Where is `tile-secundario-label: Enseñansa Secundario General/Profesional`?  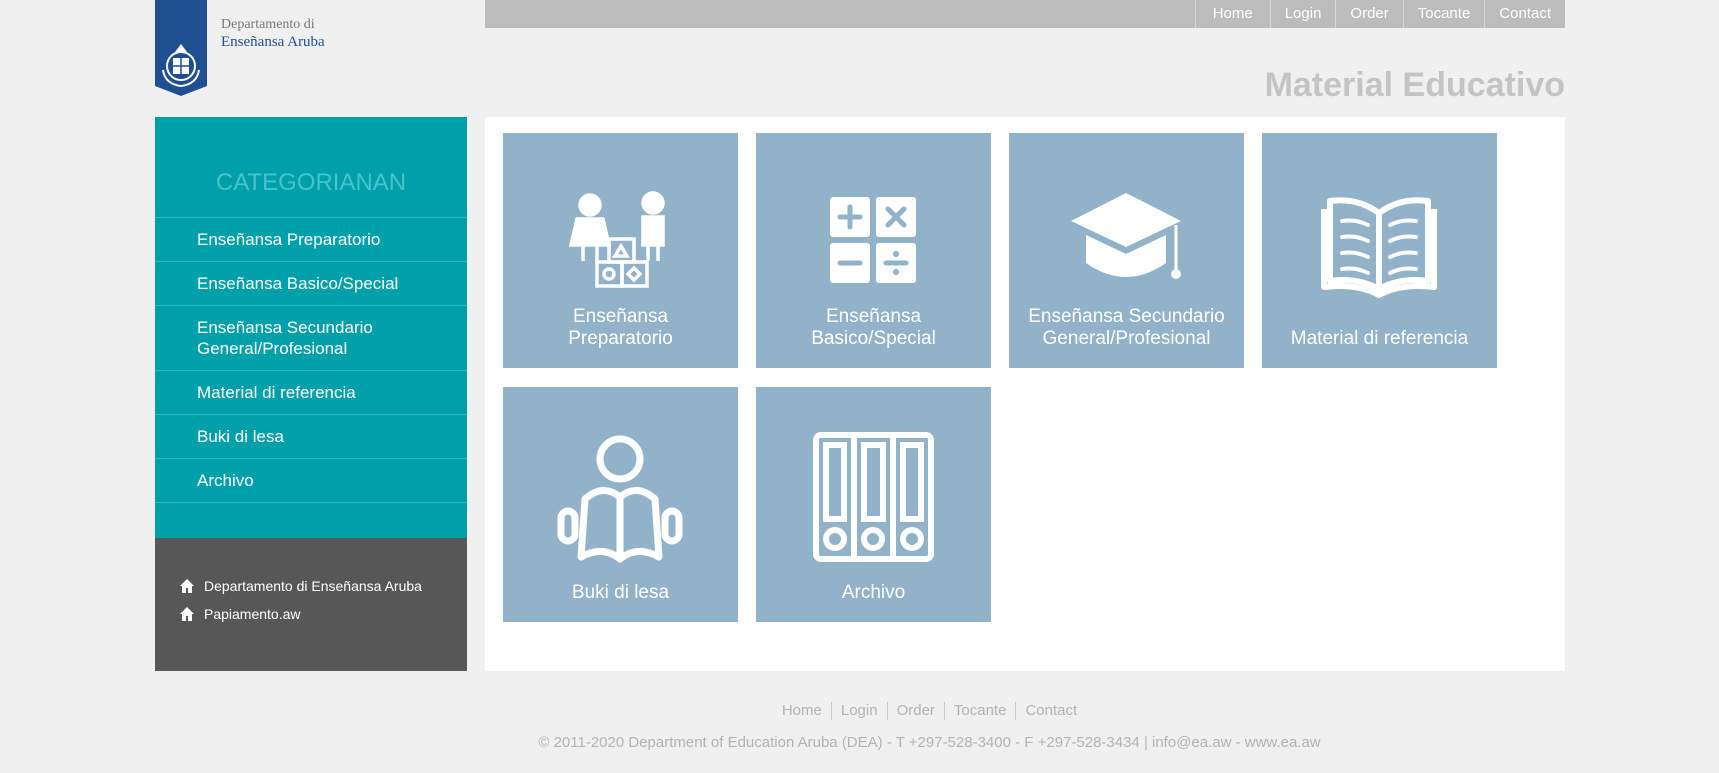
tile-secundario-label: Enseñansa Secundario General/Profesional is located at coordinates (1126, 328).